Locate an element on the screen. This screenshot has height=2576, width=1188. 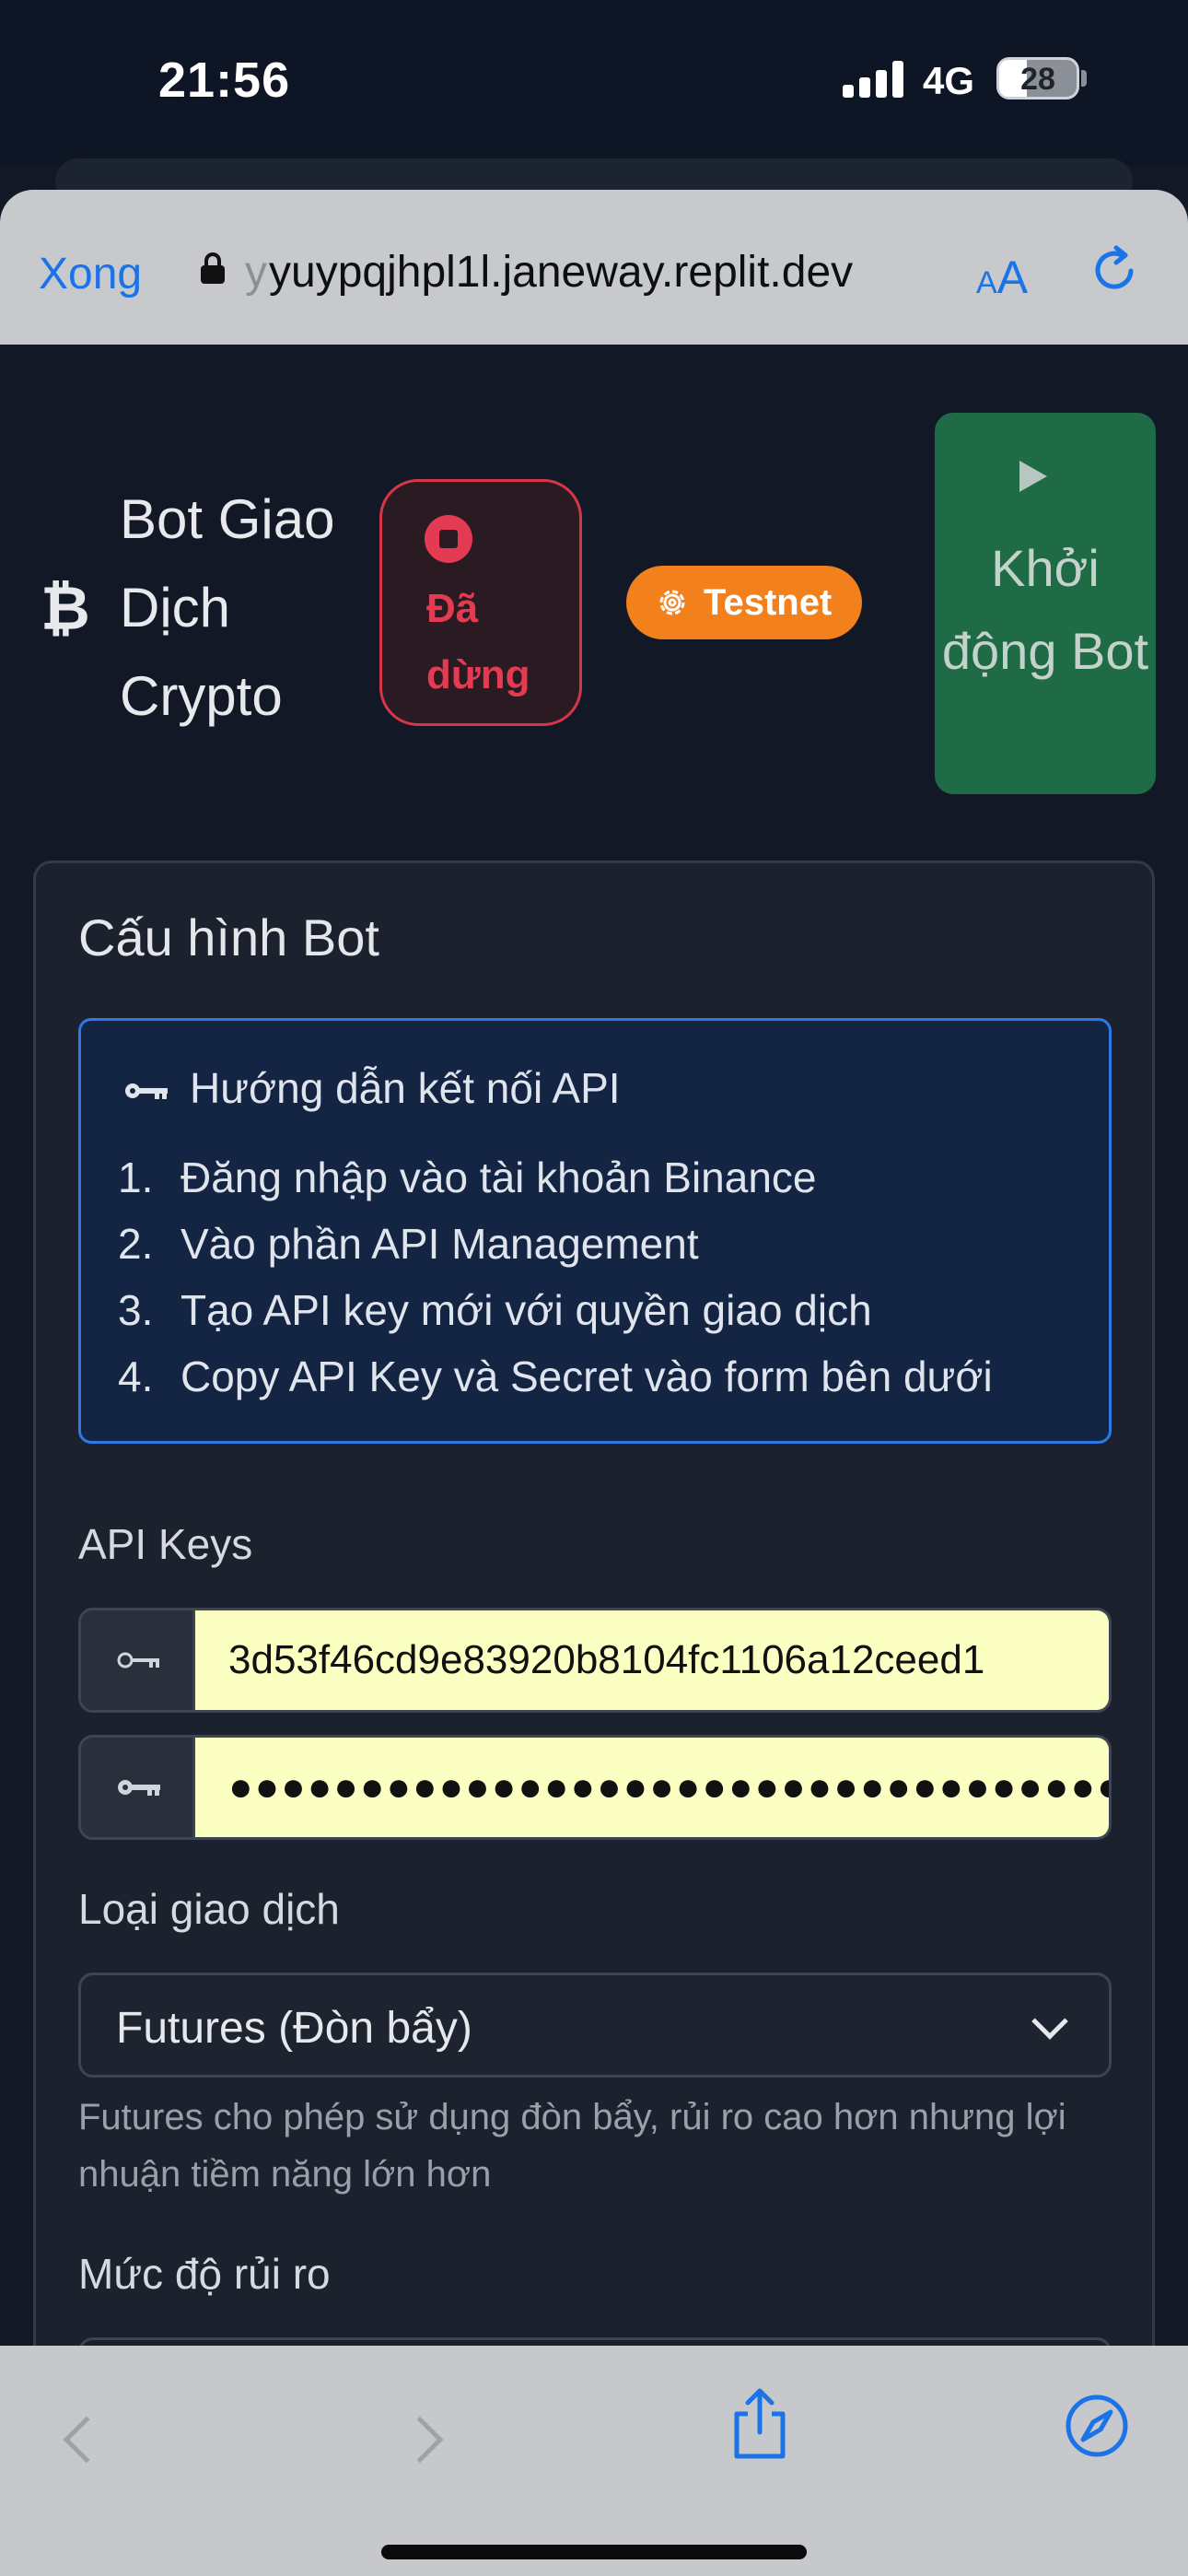
status-bar: 21:56 4G 28 is located at coordinates (594, 83).